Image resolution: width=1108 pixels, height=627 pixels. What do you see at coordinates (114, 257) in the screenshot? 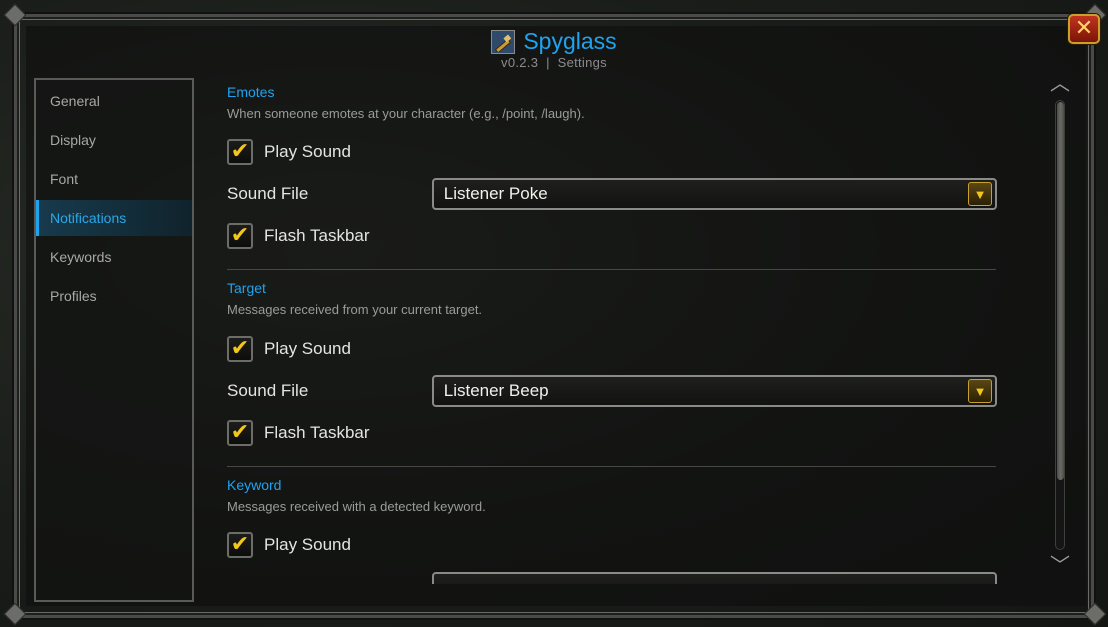
I see `sidebar-item-keywords: Keywords` at bounding box center [114, 257].